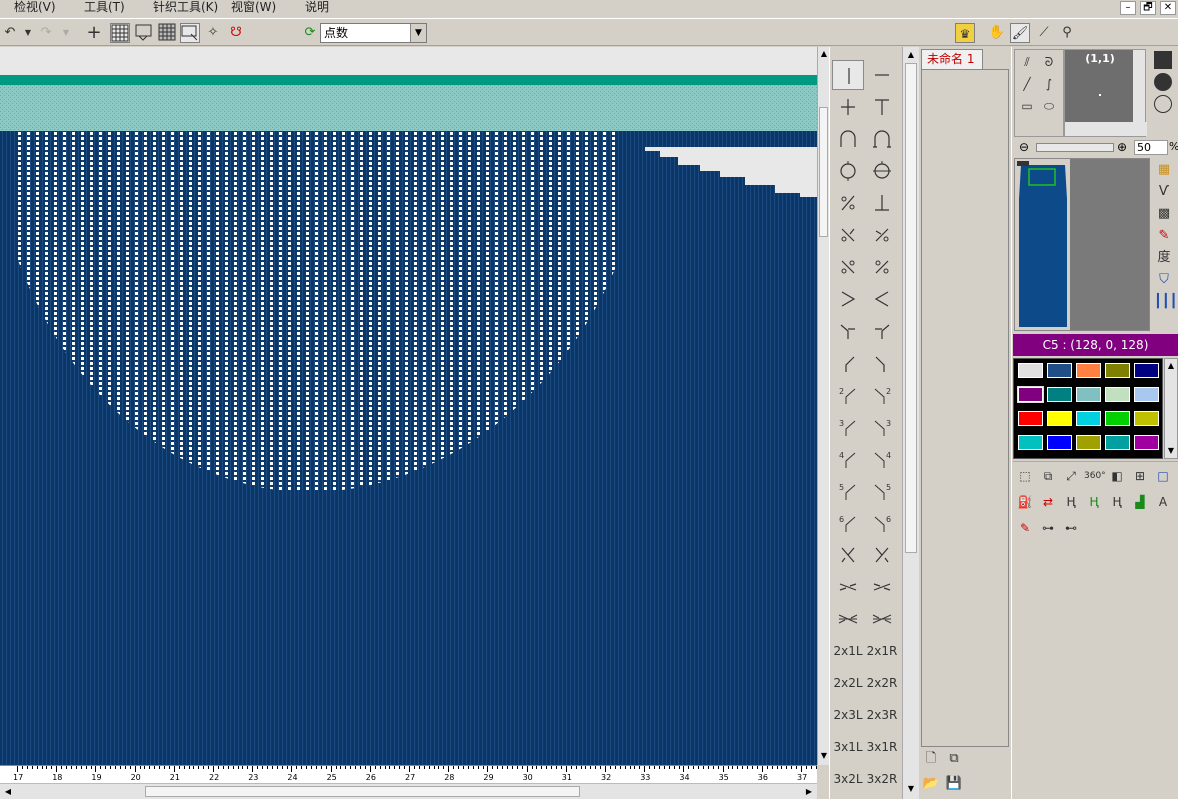 The width and height of the screenshot is (1178, 799). I want to click on stitch-tee, so click(882, 107).